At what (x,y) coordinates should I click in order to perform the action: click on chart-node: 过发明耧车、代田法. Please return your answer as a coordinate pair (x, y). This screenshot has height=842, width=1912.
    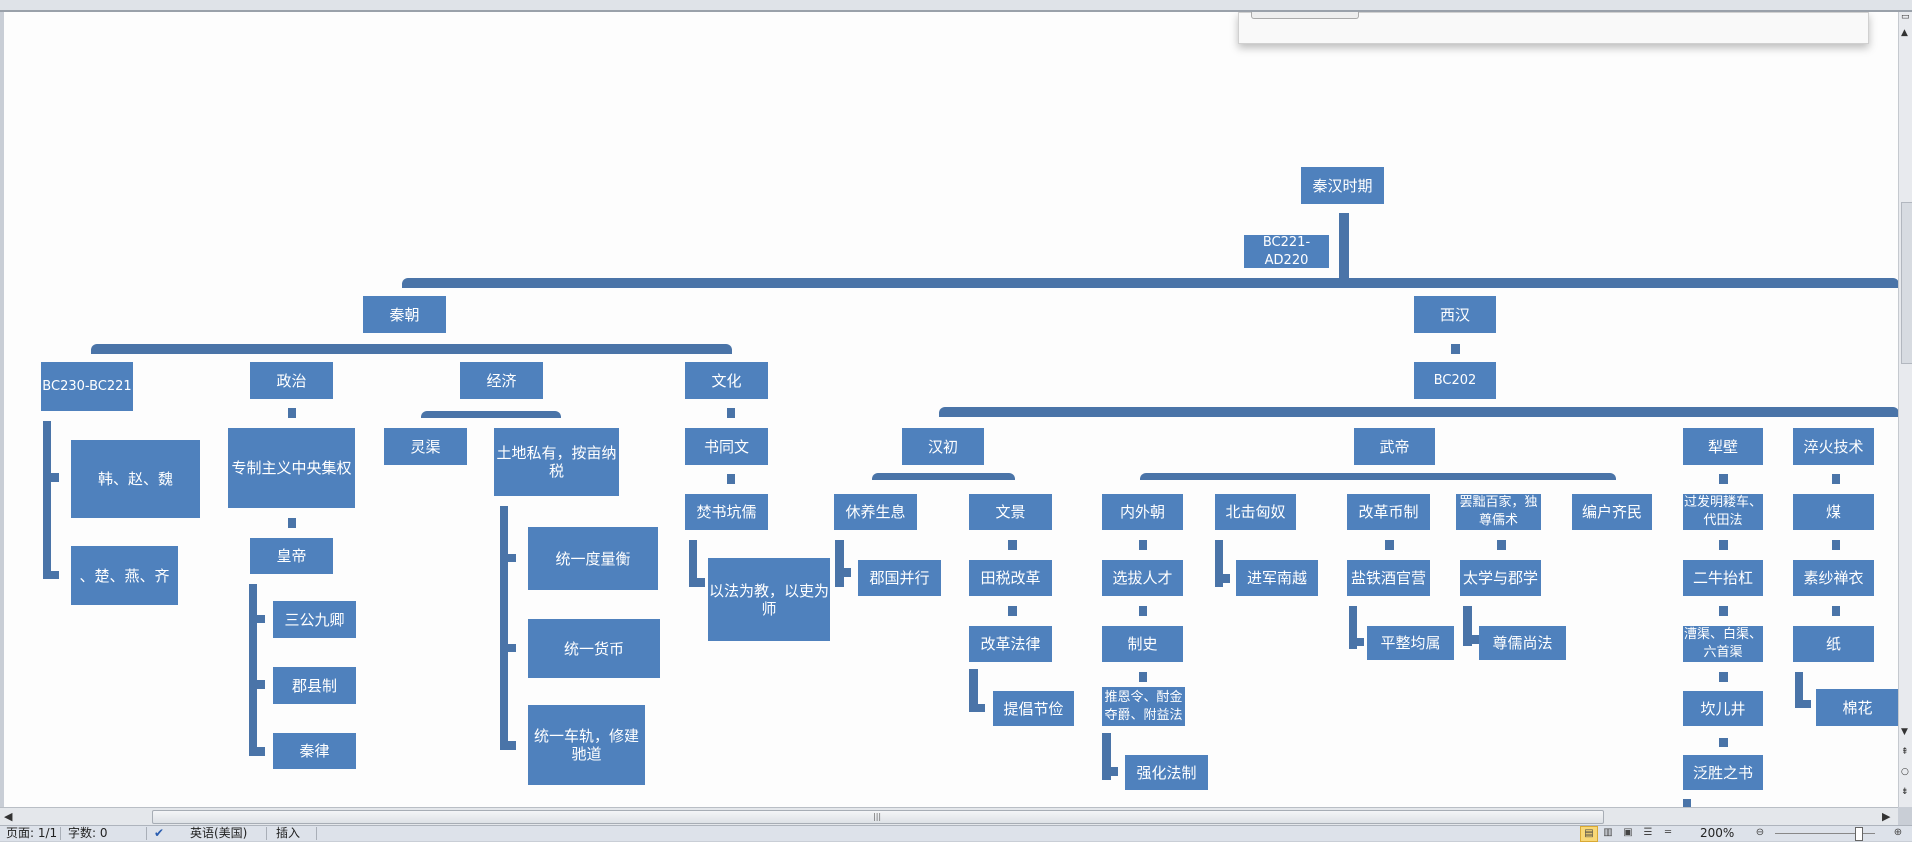
    Looking at the image, I should click on (1723, 512).